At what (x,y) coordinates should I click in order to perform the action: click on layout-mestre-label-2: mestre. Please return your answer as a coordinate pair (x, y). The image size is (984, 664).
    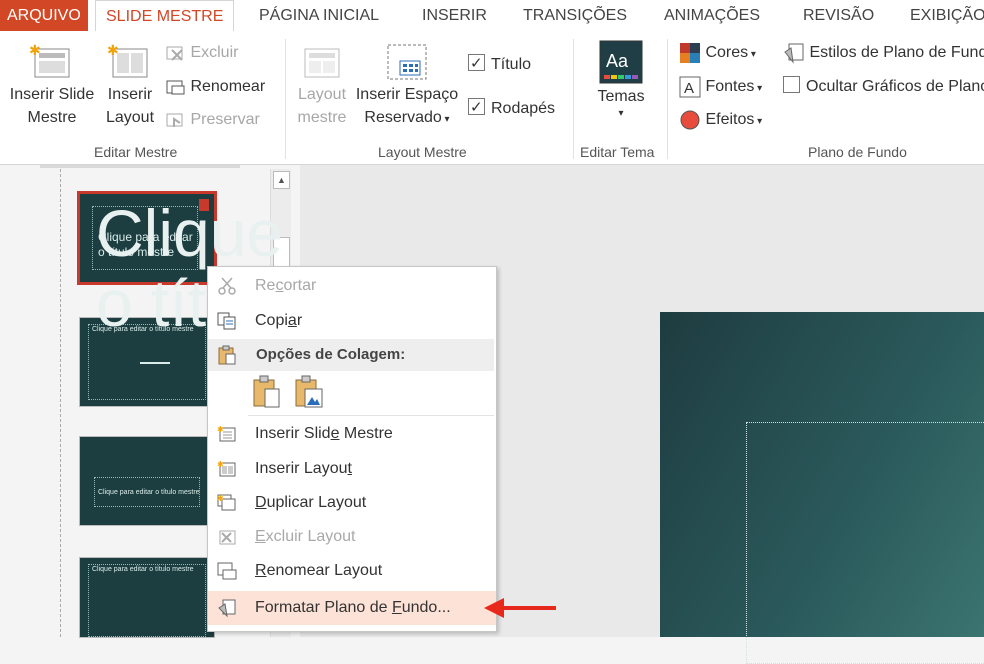
    Looking at the image, I should click on (322, 117).